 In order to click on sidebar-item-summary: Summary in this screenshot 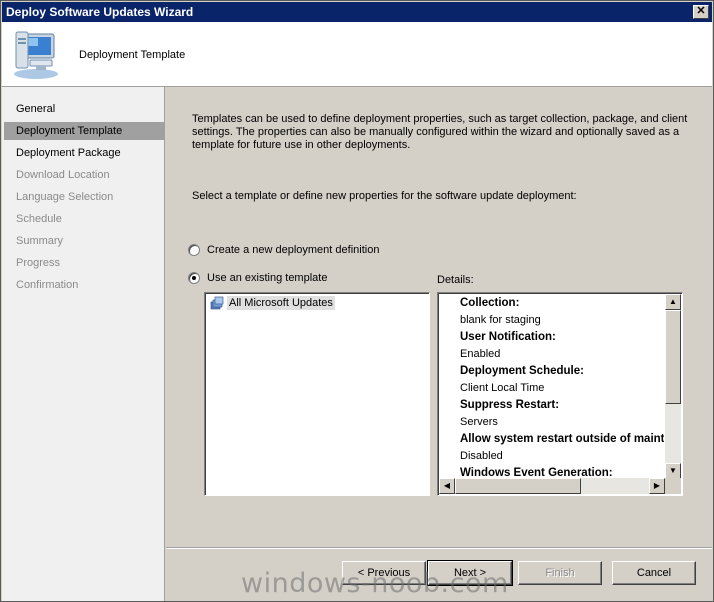, I will do `click(40, 241)`.